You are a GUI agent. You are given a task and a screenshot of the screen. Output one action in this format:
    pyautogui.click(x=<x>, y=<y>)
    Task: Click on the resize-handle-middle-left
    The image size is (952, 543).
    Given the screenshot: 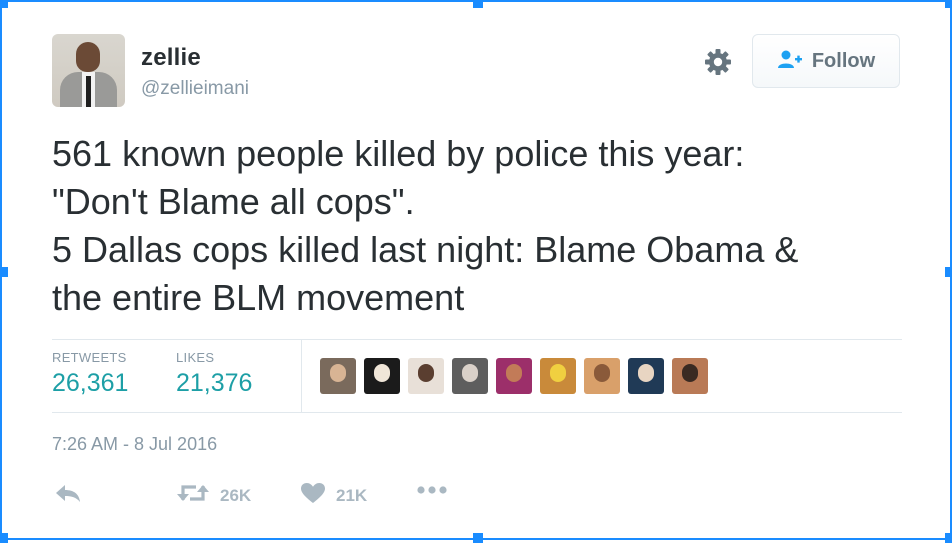 What is the action you would take?
    pyautogui.click(x=4, y=272)
    